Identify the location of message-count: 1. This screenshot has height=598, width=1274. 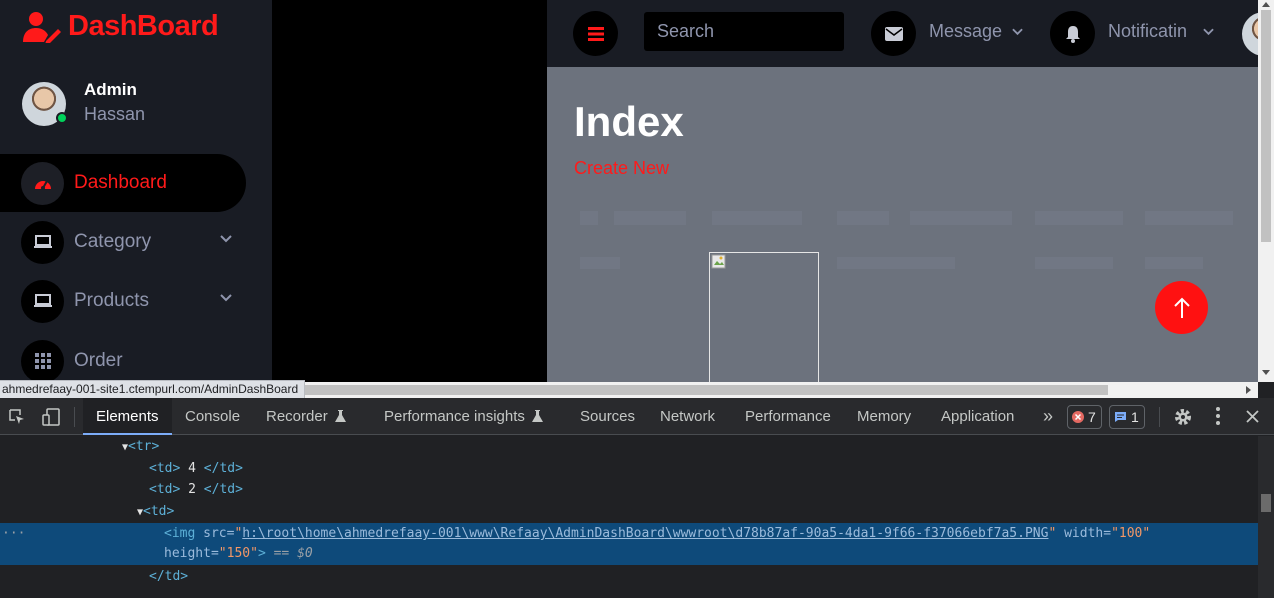
(1135, 417).